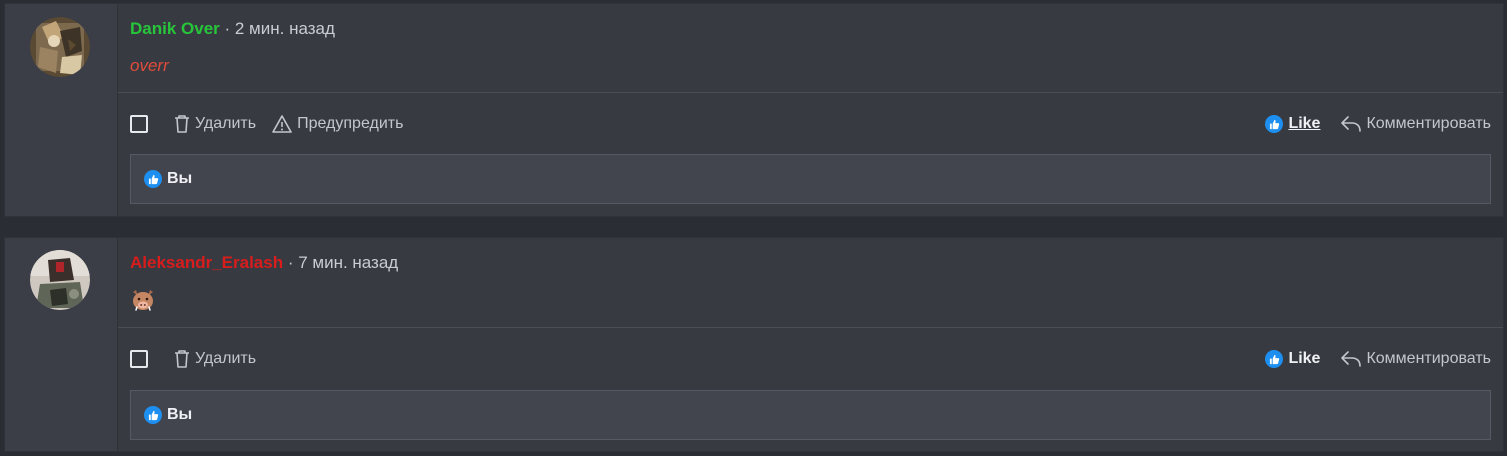 This screenshot has width=1507, height=456. What do you see at coordinates (341, 262) in the screenshot?
I see `timestamp: · 7 мин. назад` at bounding box center [341, 262].